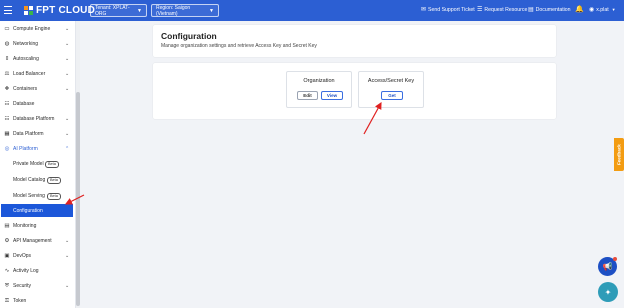 This screenshot has height=308, width=624. I want to click on sidebar-item-label: Monitoring, so click(25, 226).